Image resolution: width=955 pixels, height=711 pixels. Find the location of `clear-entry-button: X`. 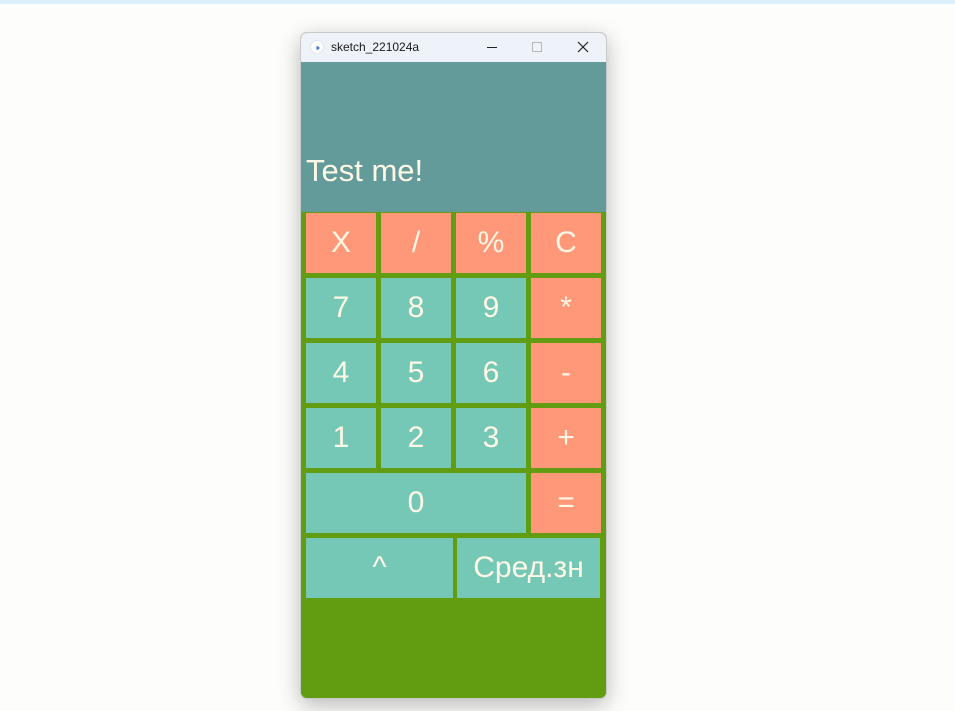

clear-entry-button: X is located at coordinates (341, 243).